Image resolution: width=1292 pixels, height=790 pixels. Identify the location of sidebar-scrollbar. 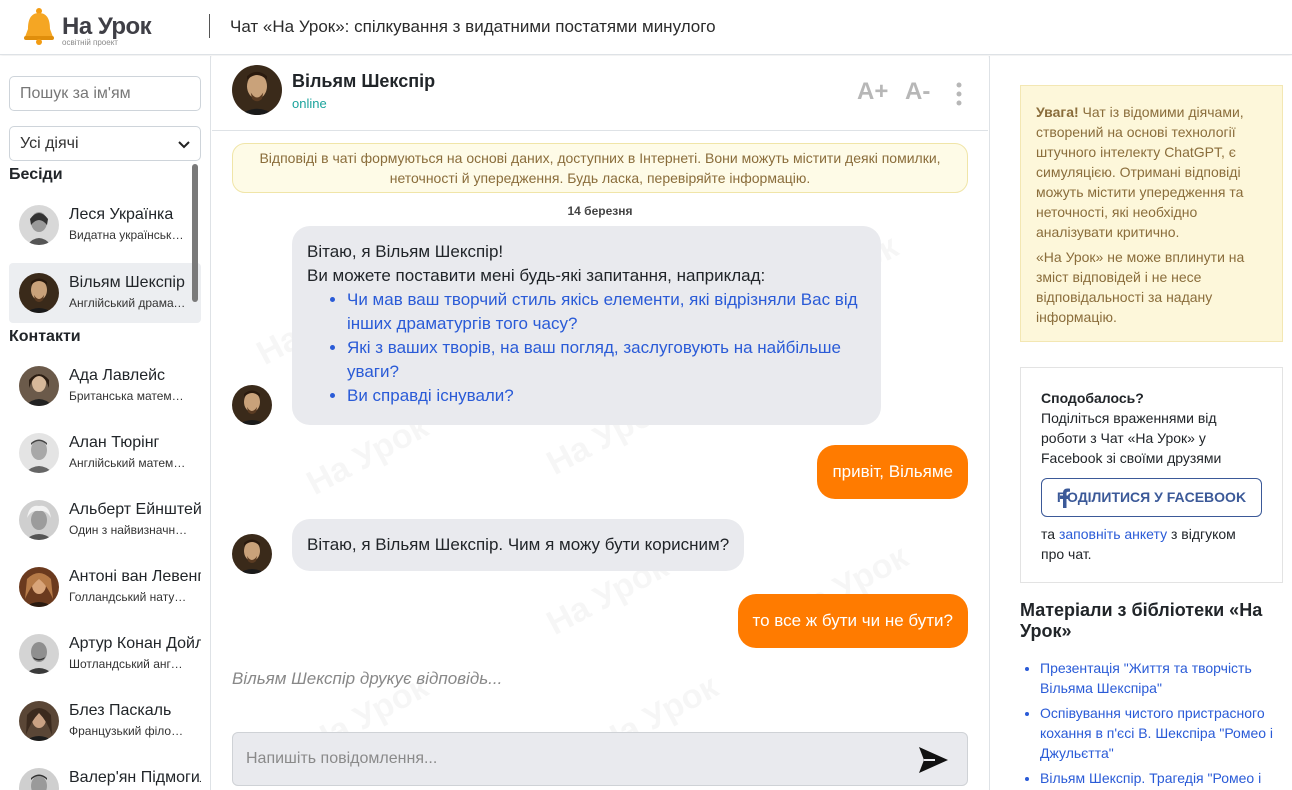
(195, 233).